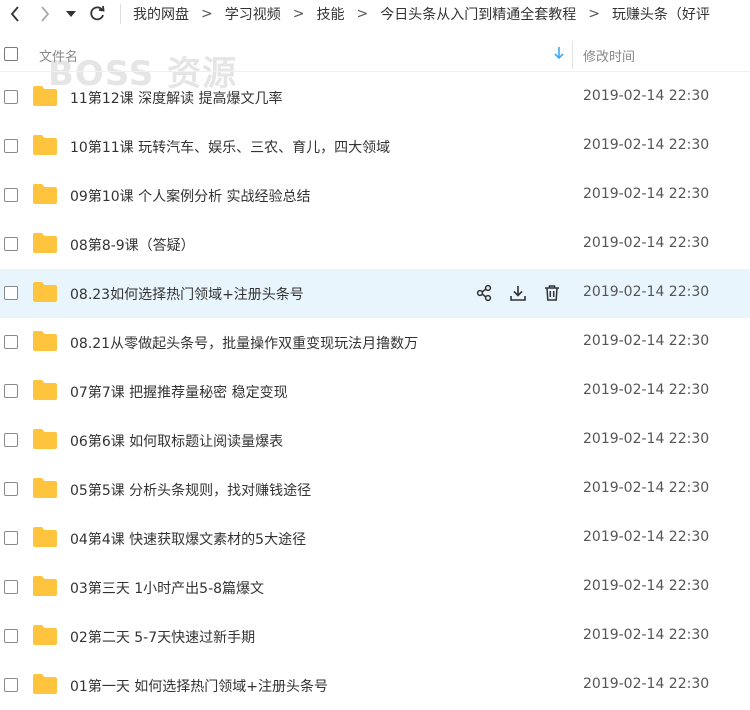 This screenshot has width=750, height=710. Describe the element at coordinates (375, 636) in the screenshot. I see `file-row: 02第二天 5-7天快速过新手期 2019-02-14 22:30` at that location.